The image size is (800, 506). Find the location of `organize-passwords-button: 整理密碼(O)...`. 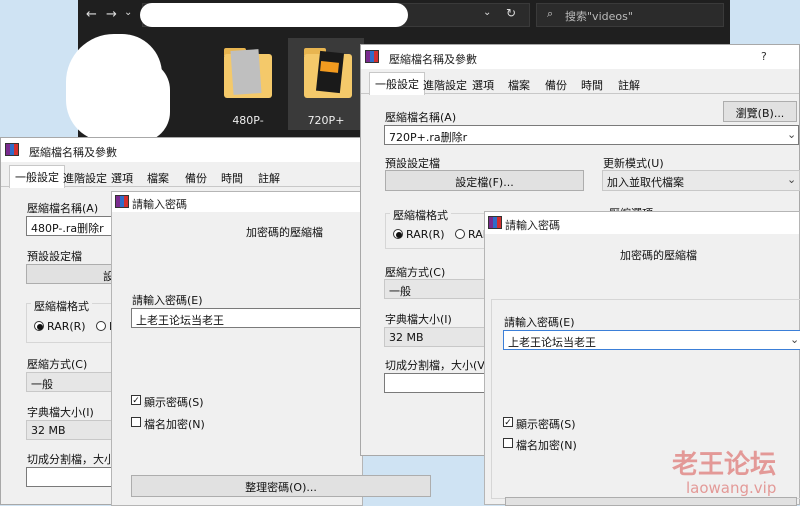

organize-passwords-button: 整理密碼(O)... is located at coordinates (281, 486).